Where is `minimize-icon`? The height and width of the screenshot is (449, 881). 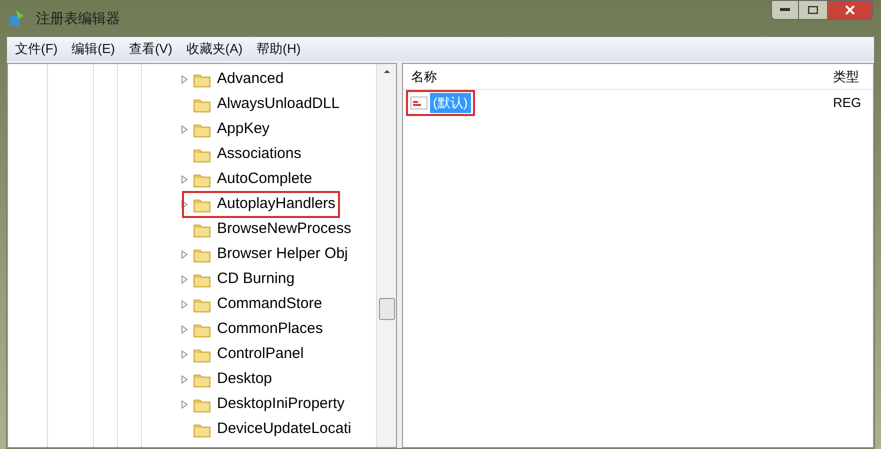
minimize-icon is located at coordinates (785, 10).